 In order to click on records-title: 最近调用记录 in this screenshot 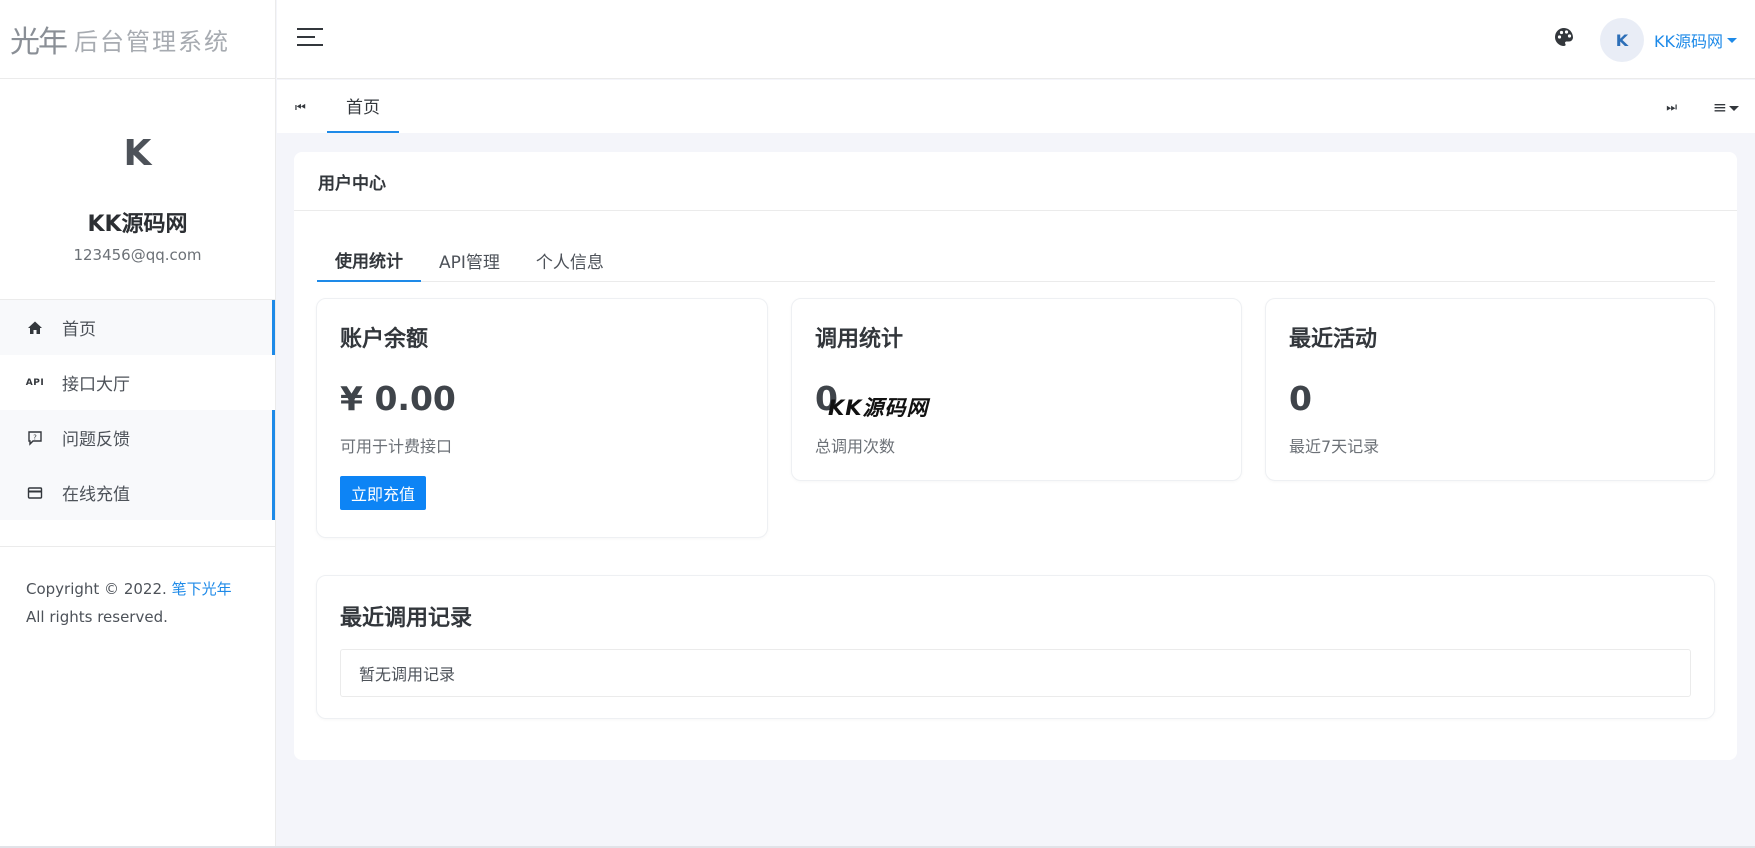, I will do `click(406, 618)`.